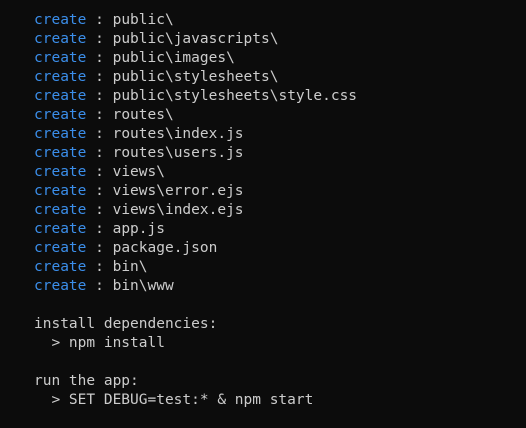 This screenshot has height=428, width=526. I want to click on file-path: app.js, so click(138, 229).